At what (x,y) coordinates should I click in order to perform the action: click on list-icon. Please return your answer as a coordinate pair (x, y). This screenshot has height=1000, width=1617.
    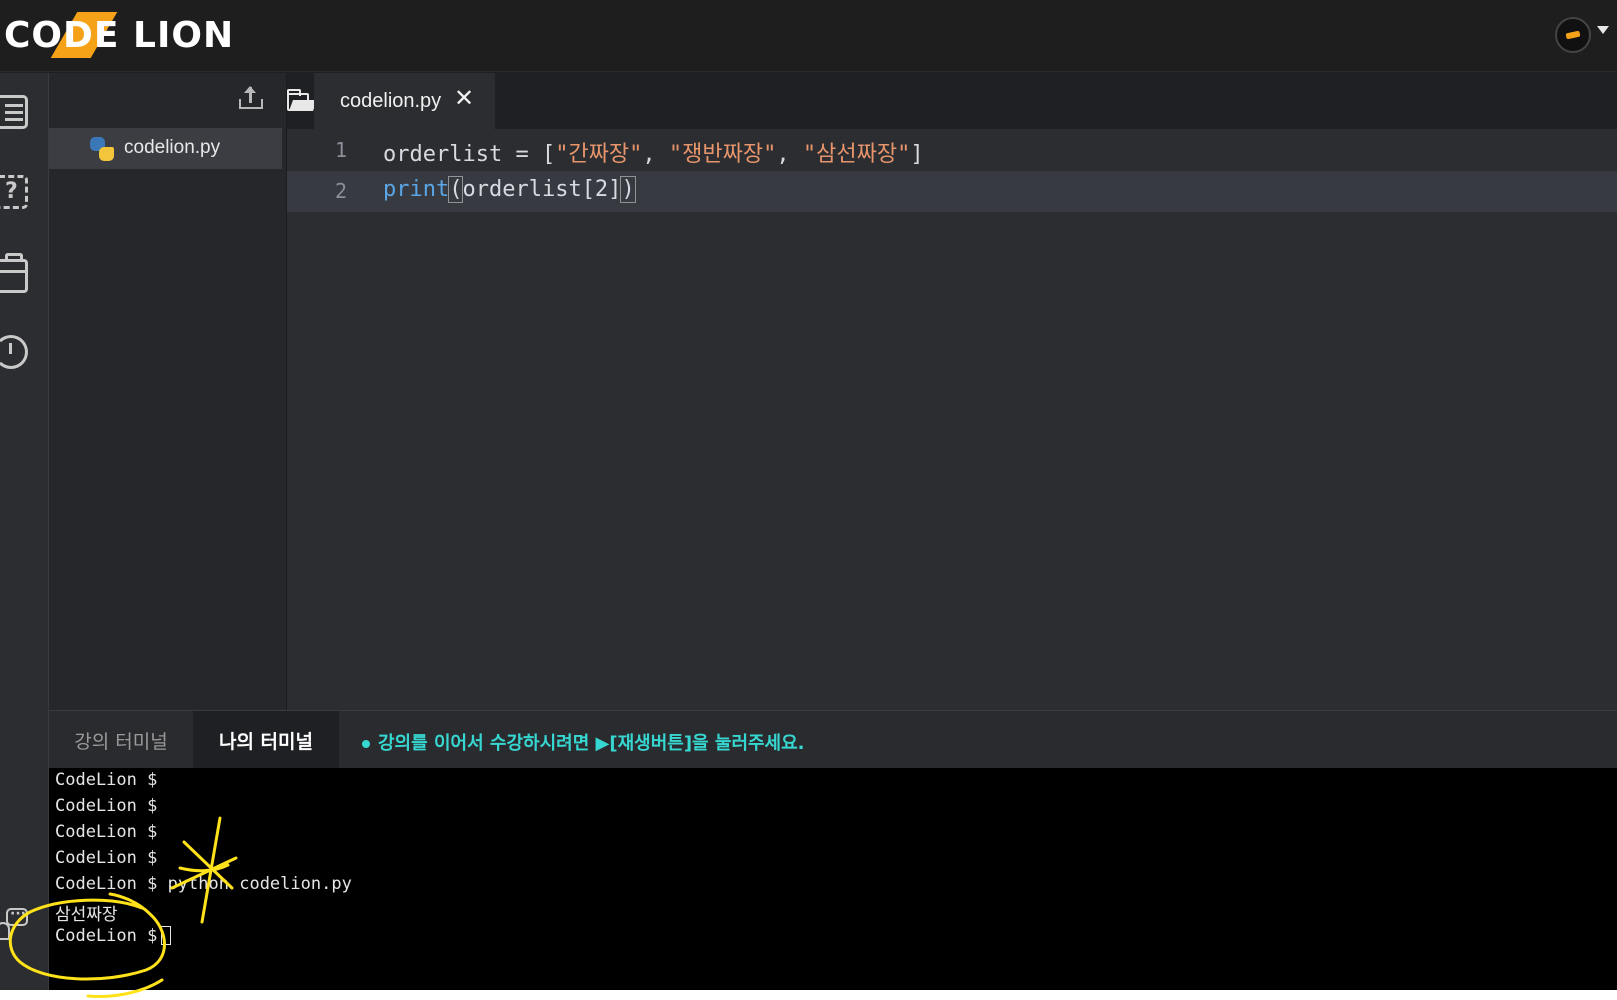
    Looking at the image, I should click on (14, 112).